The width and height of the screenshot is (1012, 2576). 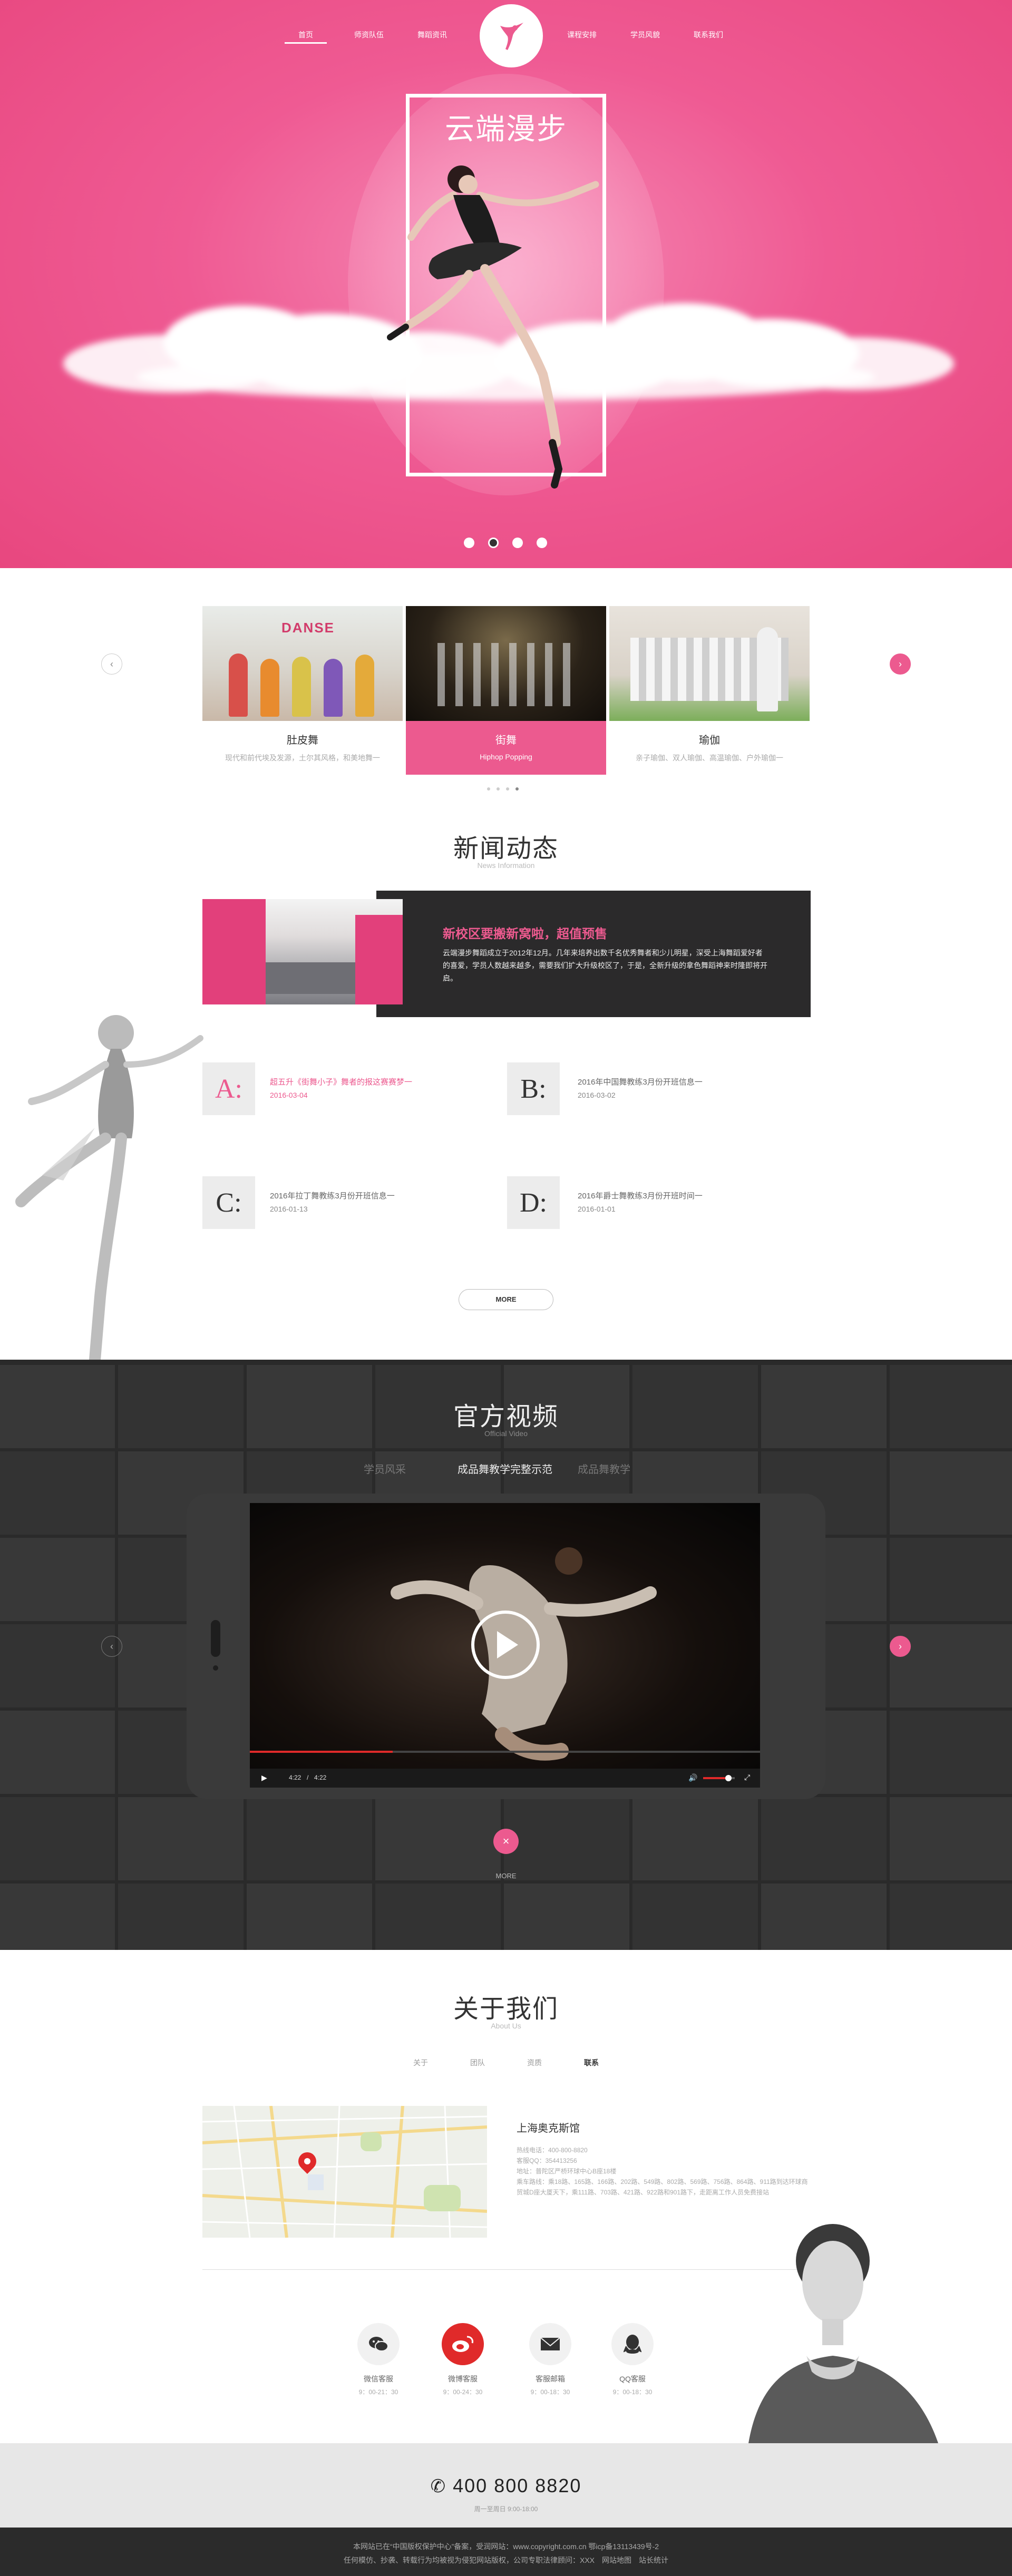 What do you see at coordinates (506, 674) in the screenshot?
I see `dancers-group` at bounding box center [506, 674].